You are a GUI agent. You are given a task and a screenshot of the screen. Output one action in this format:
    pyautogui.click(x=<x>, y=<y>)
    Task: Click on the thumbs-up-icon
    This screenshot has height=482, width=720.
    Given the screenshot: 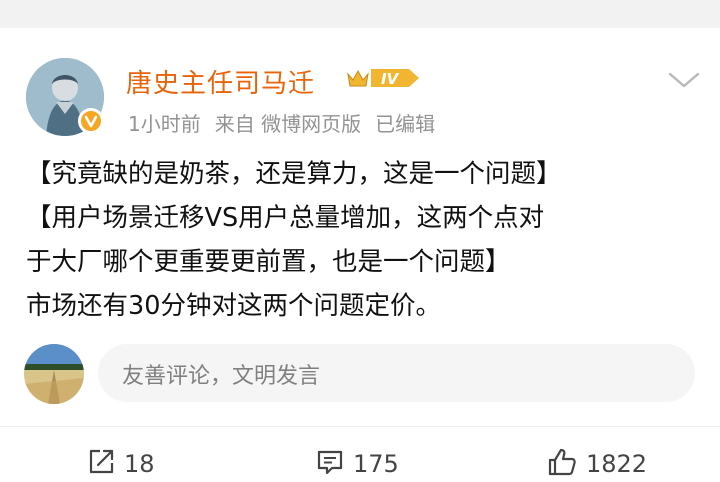 What is the action you would take?
    pyautogui.click(x=562, y=464)
    